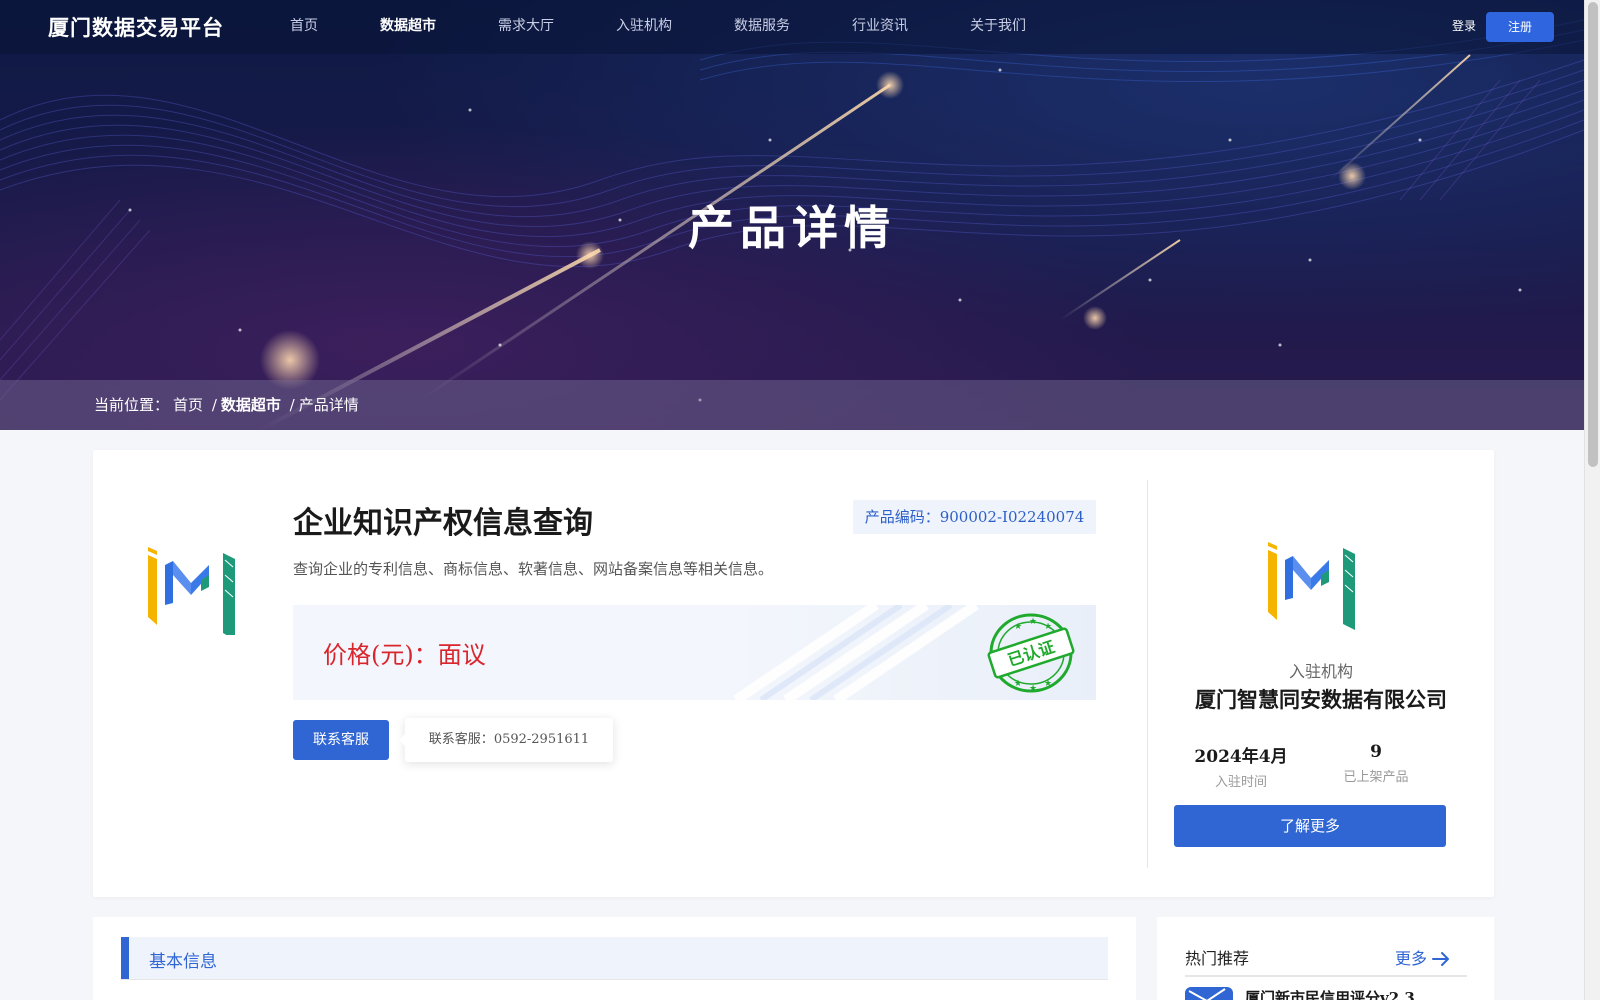  What do you see at coordinates (1464, 25) in the screenshot?
I see `login-link: 登录` at bounding box center [1464, 25].